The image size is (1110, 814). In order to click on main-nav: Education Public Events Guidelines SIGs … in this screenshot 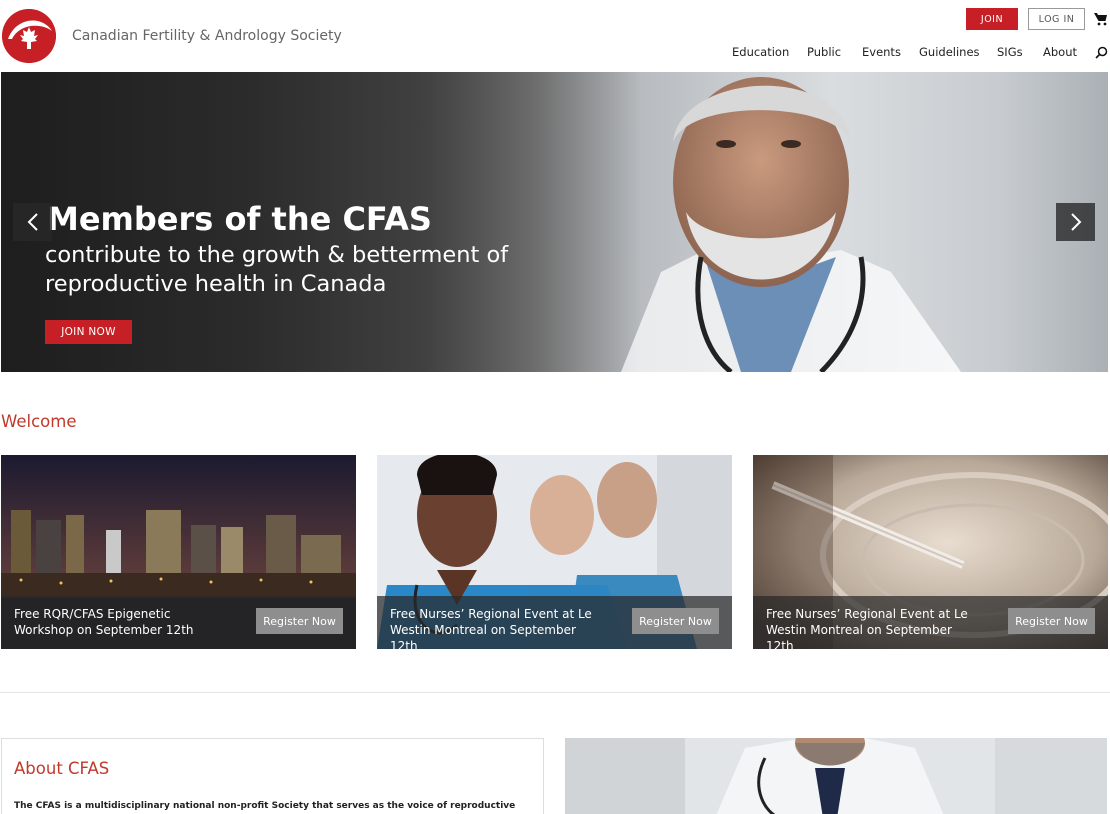, I will do `click(555, 53)`.